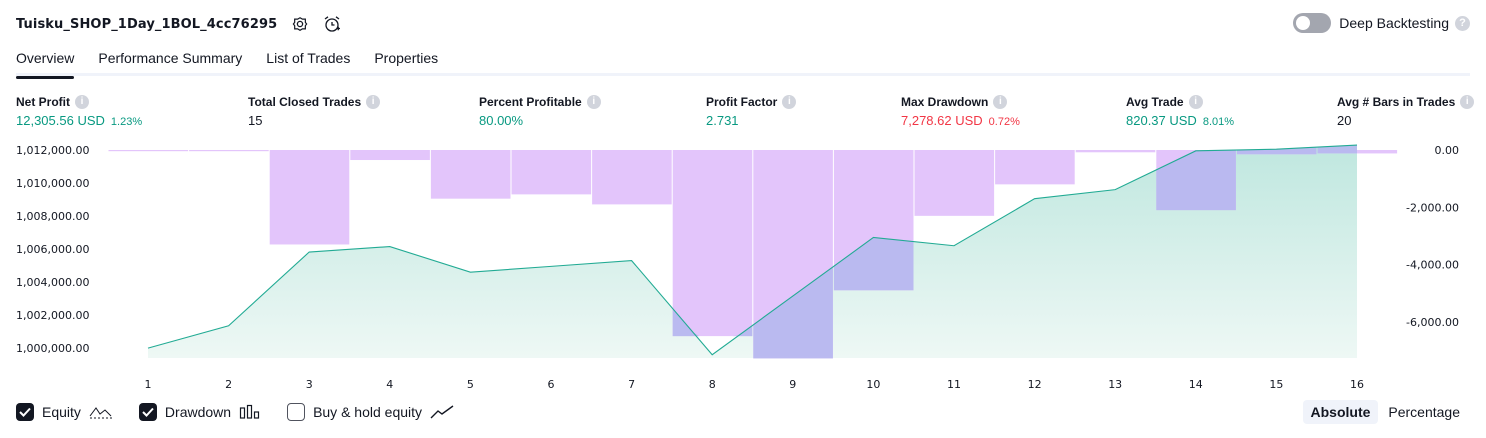 This screenshot has height=438, width=1486. I want to click on metric-label: Total Closed Trades, so click(305, 101).